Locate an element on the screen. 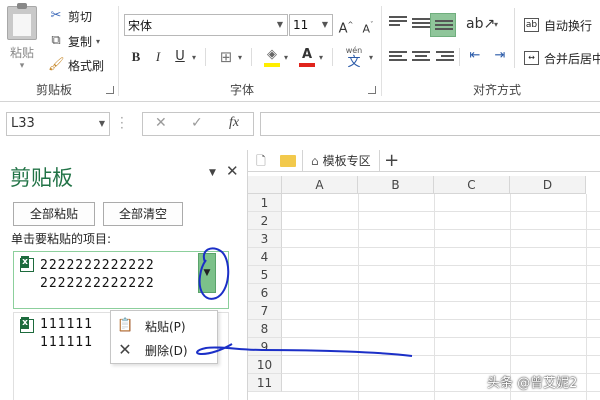  cut-button: ✂ 剪切 is located at coordinates (70, 16).